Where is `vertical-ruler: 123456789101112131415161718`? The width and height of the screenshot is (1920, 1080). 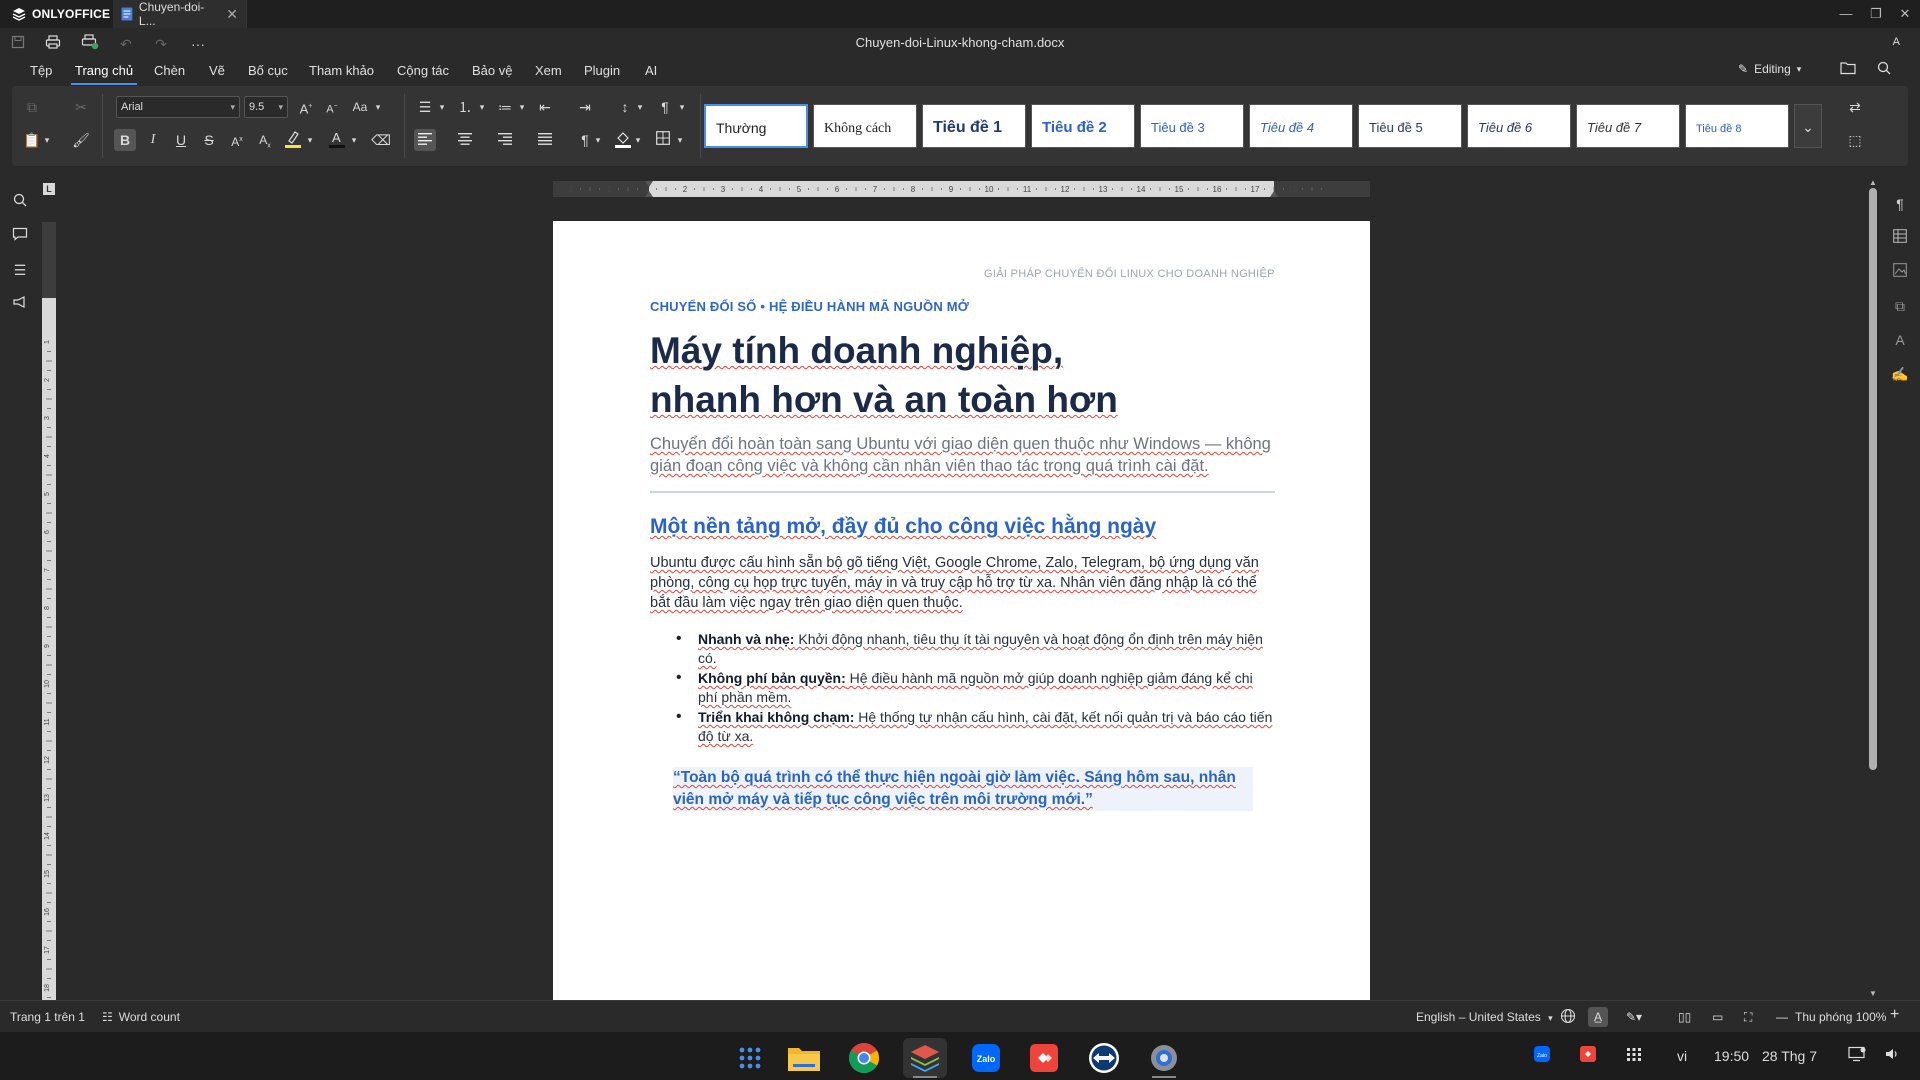 vertical-ruler: 123456789101112131415161718 is located at coordinates (49, 611).